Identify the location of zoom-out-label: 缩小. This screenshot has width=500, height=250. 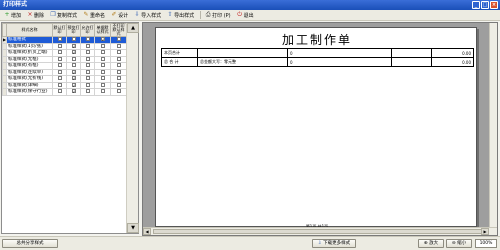
(462, 243).